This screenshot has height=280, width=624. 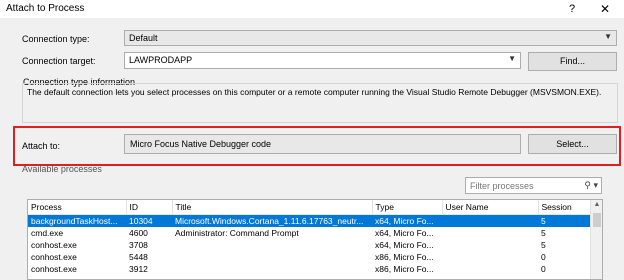 What do you see at coordinates (490, 207) in the screenshot?
I see `column-header-user-name: User Name` at bounding box center [490, 207].